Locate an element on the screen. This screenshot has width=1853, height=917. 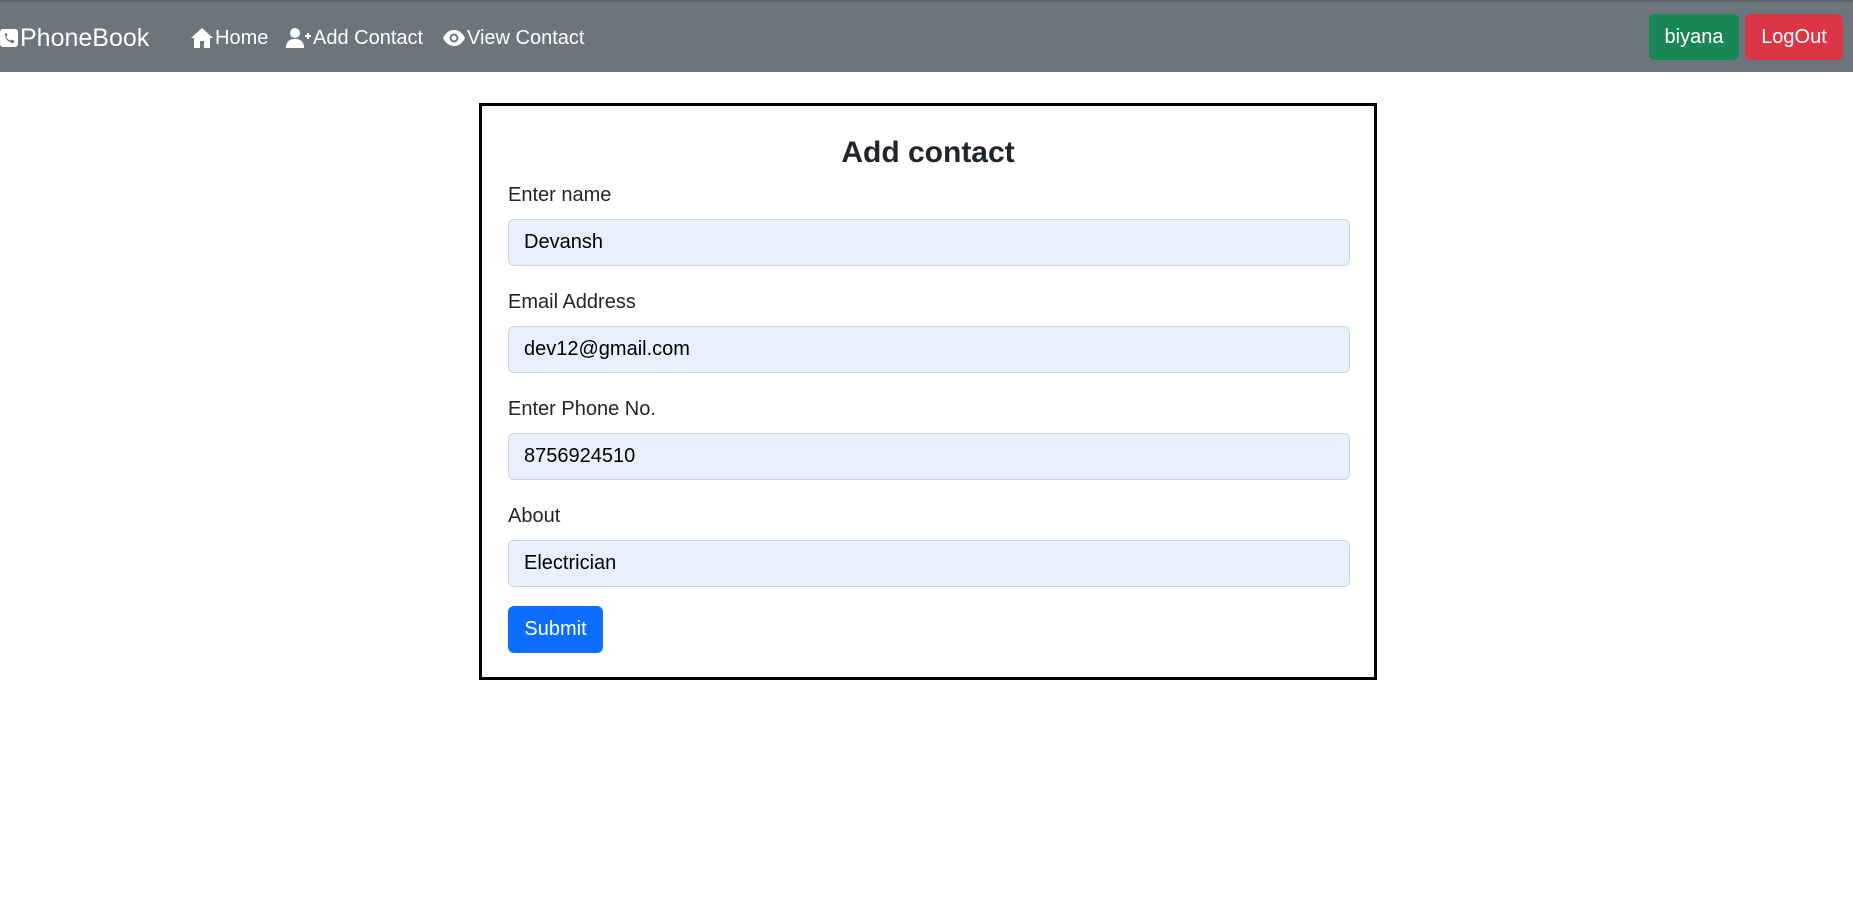
nav-view-contact: View Contact is located at coordinates (513, 38).